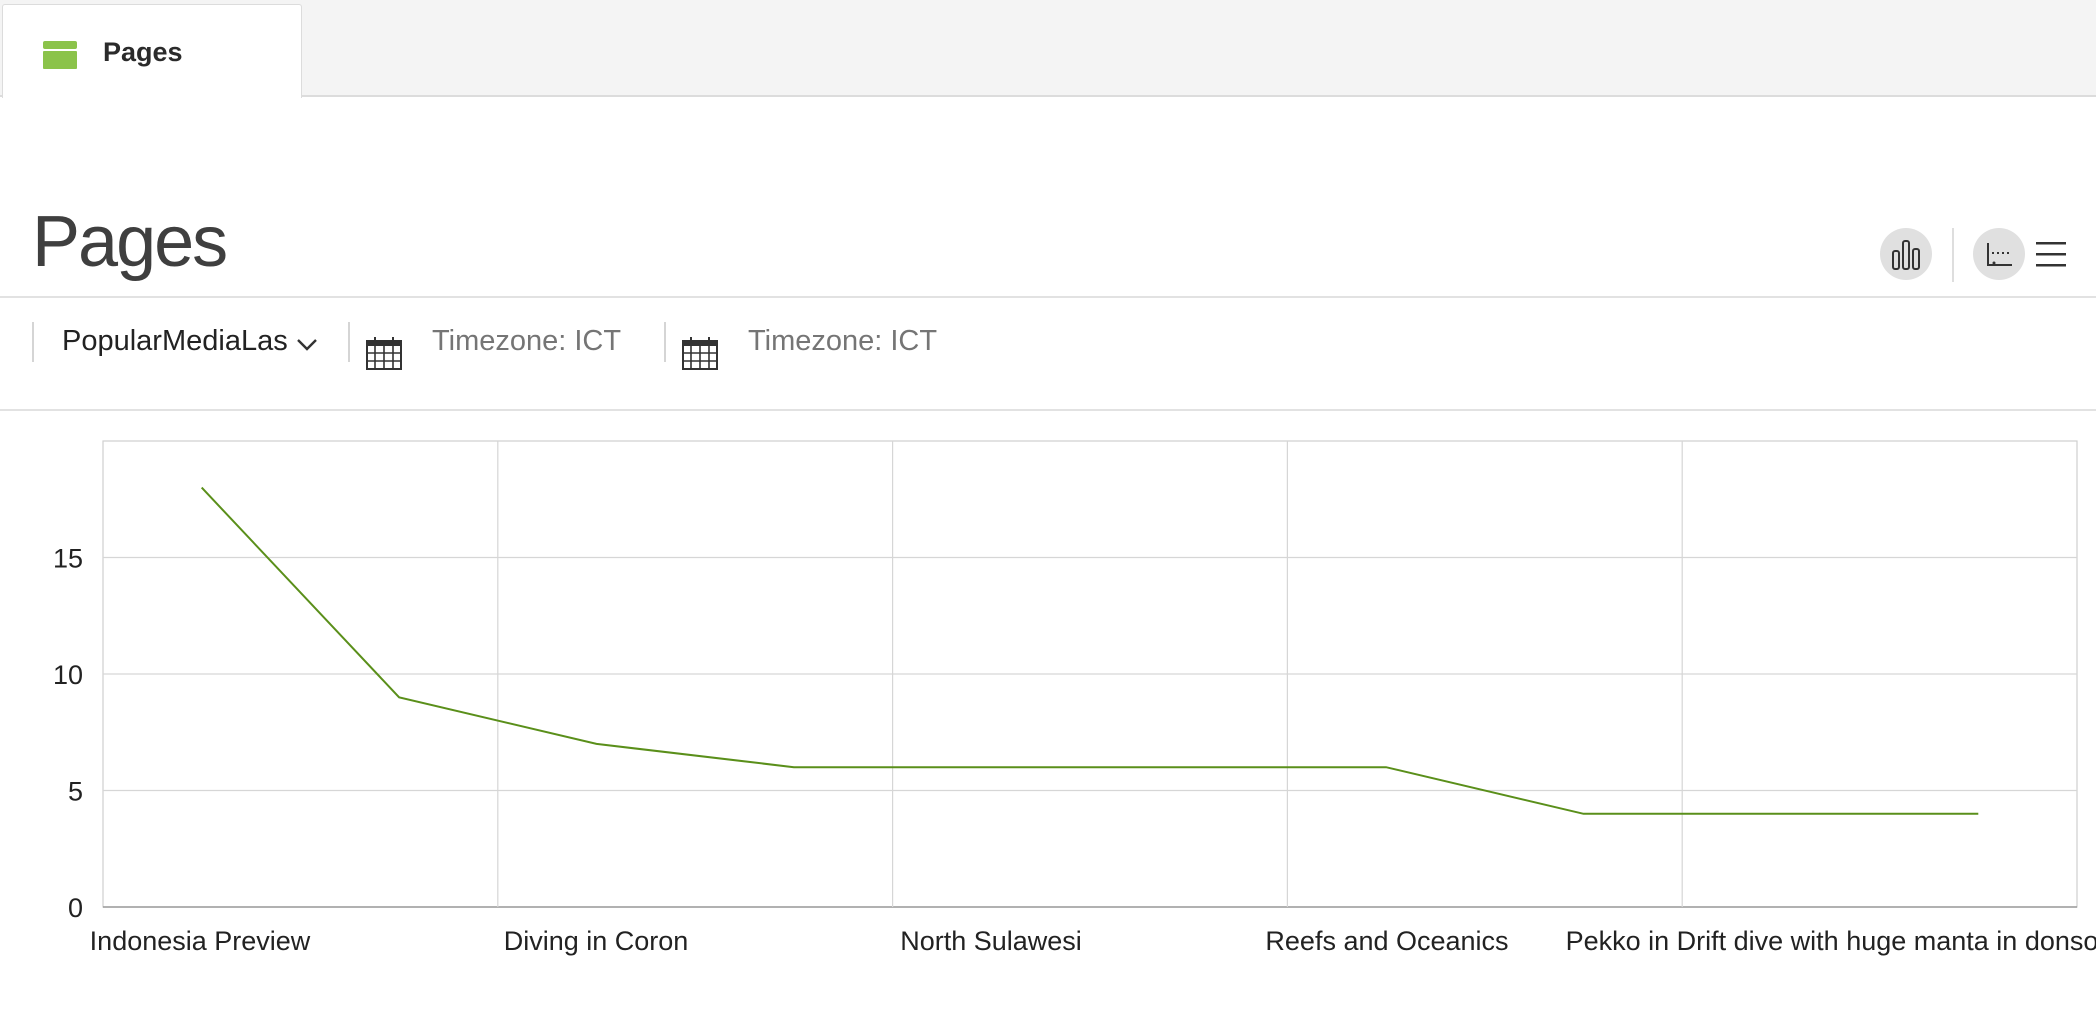 The image size is (2096, 1010). What do you see at coordinates (175, 341) in the screenshot?
I see `report-select-value: PopularMediaLast` at bounding box center [175, 341].